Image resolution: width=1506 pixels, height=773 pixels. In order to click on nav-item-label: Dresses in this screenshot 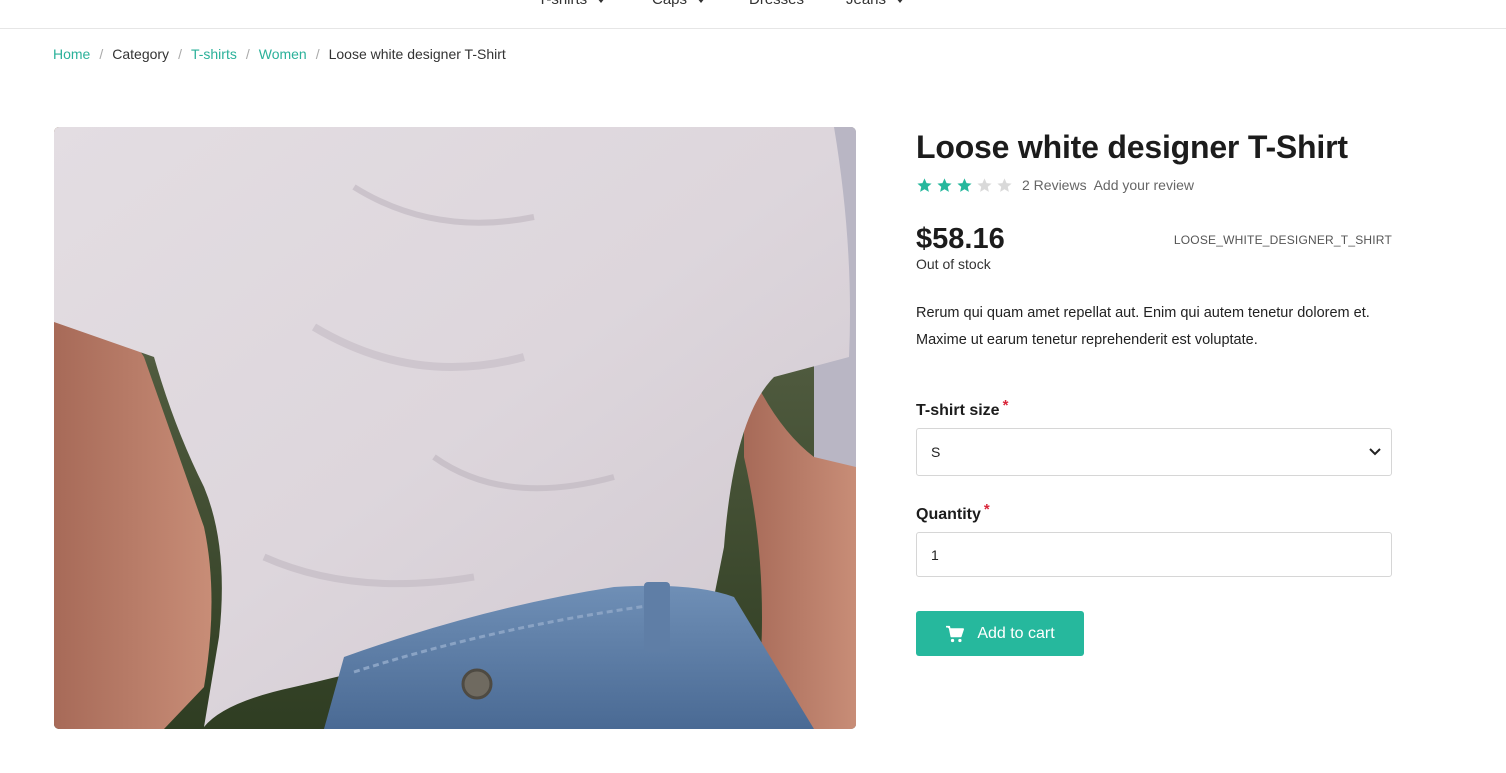, I will do `click(776, 4)`.